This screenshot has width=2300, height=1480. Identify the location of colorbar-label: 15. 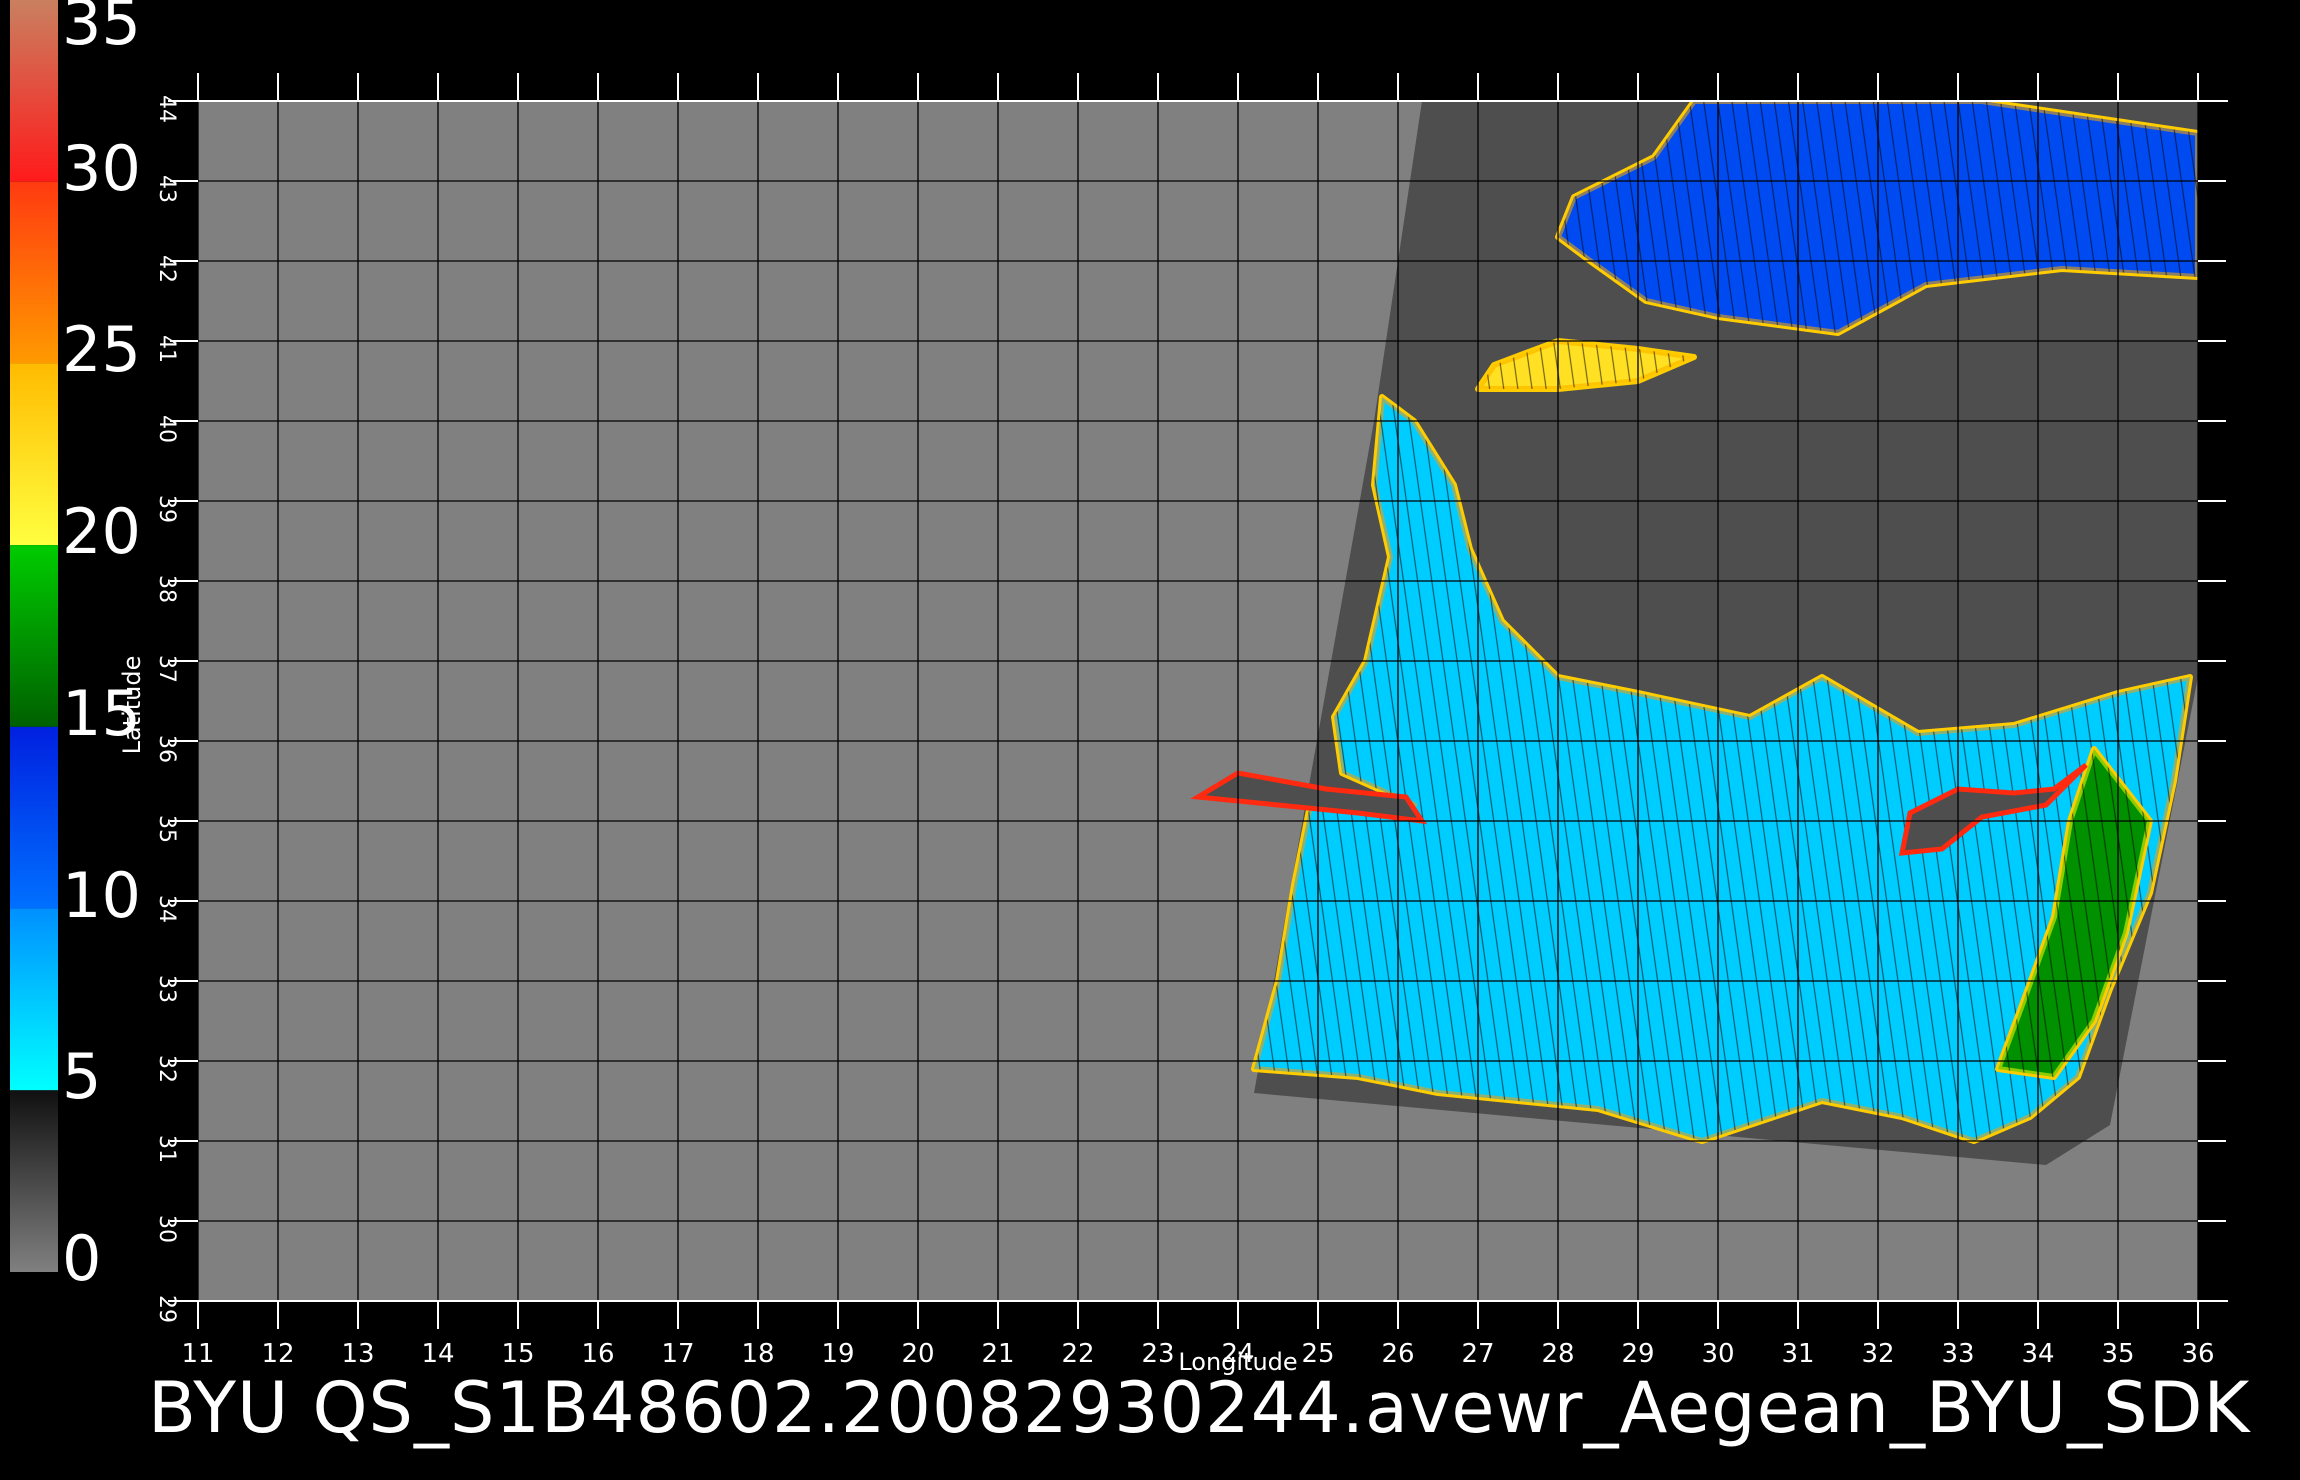
(101, 713).